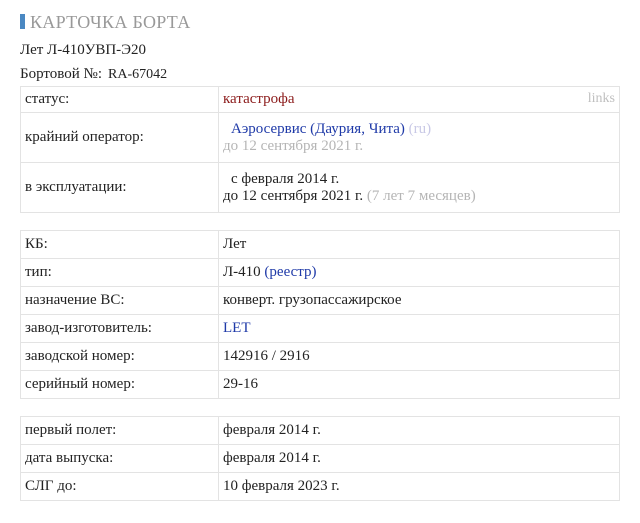 The image size is (640, 523). What do you see at coordinates (119, 430) in the screenshot?
I see `date-label: первый полет:` at bounding box center [119, 430].